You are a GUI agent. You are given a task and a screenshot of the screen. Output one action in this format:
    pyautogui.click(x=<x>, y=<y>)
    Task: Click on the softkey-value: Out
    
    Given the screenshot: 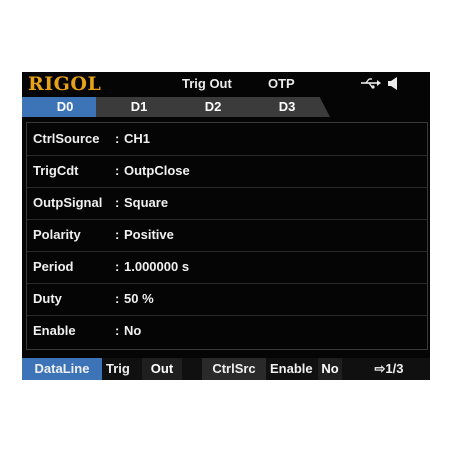 What is the action you would take?
    pyautogui.click(x=162, y=369)
    